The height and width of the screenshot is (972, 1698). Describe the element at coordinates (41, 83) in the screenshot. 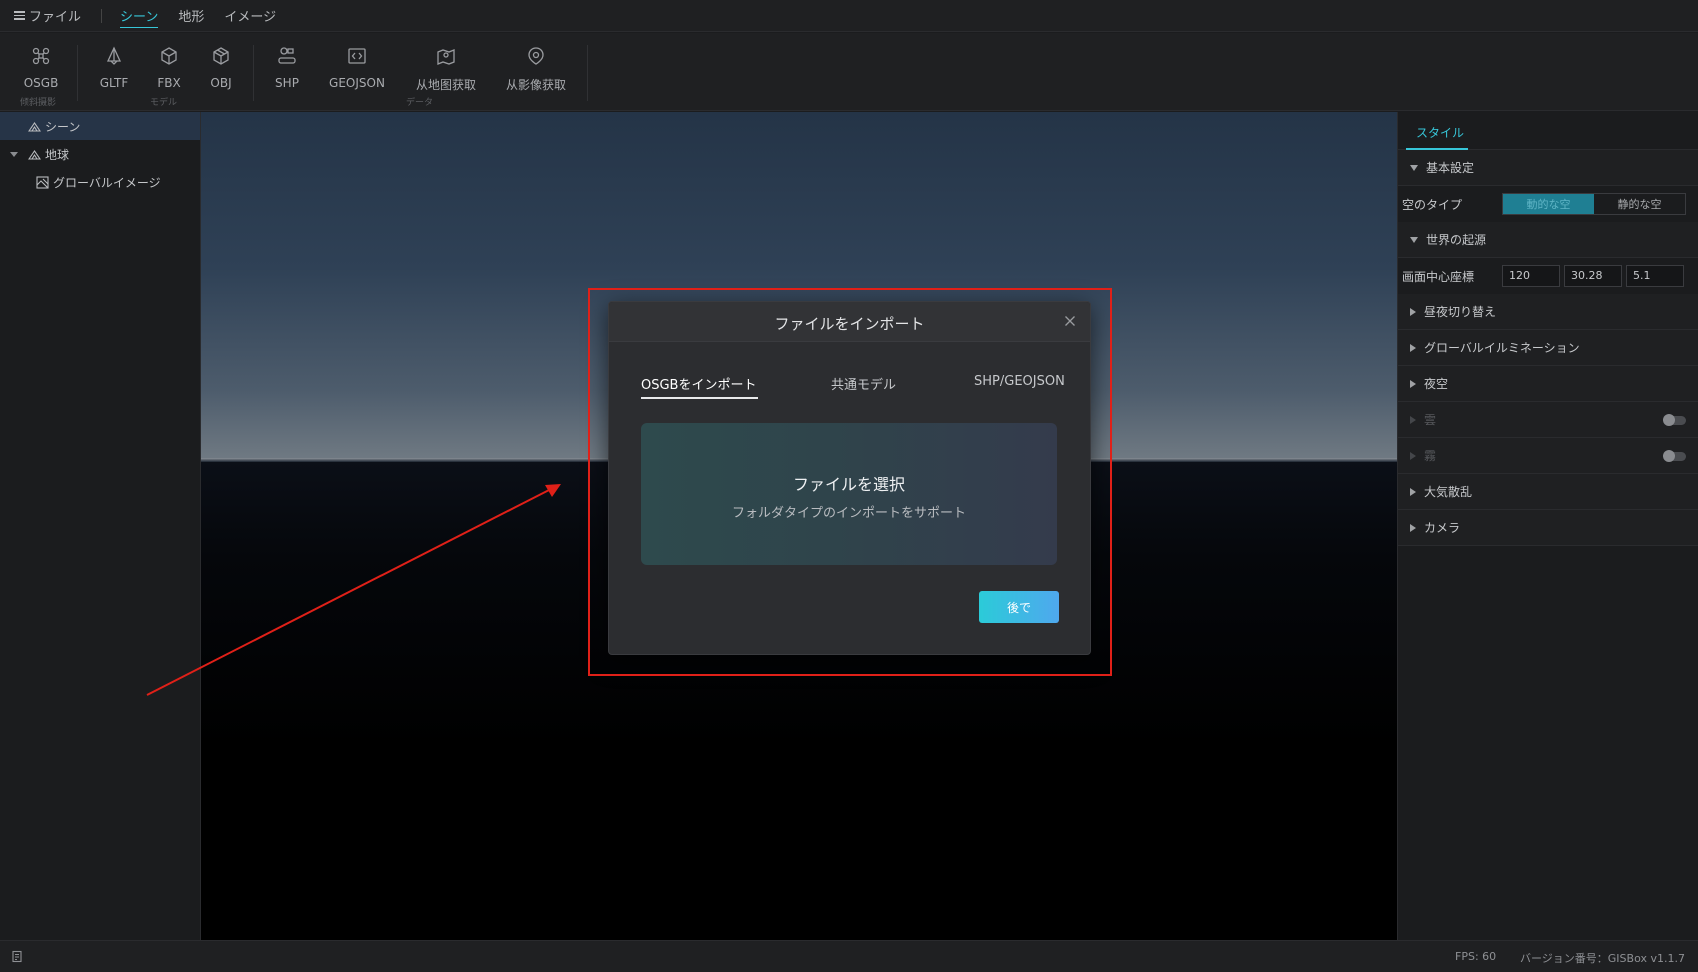

I see `osgb-label: OSGB` at that location.